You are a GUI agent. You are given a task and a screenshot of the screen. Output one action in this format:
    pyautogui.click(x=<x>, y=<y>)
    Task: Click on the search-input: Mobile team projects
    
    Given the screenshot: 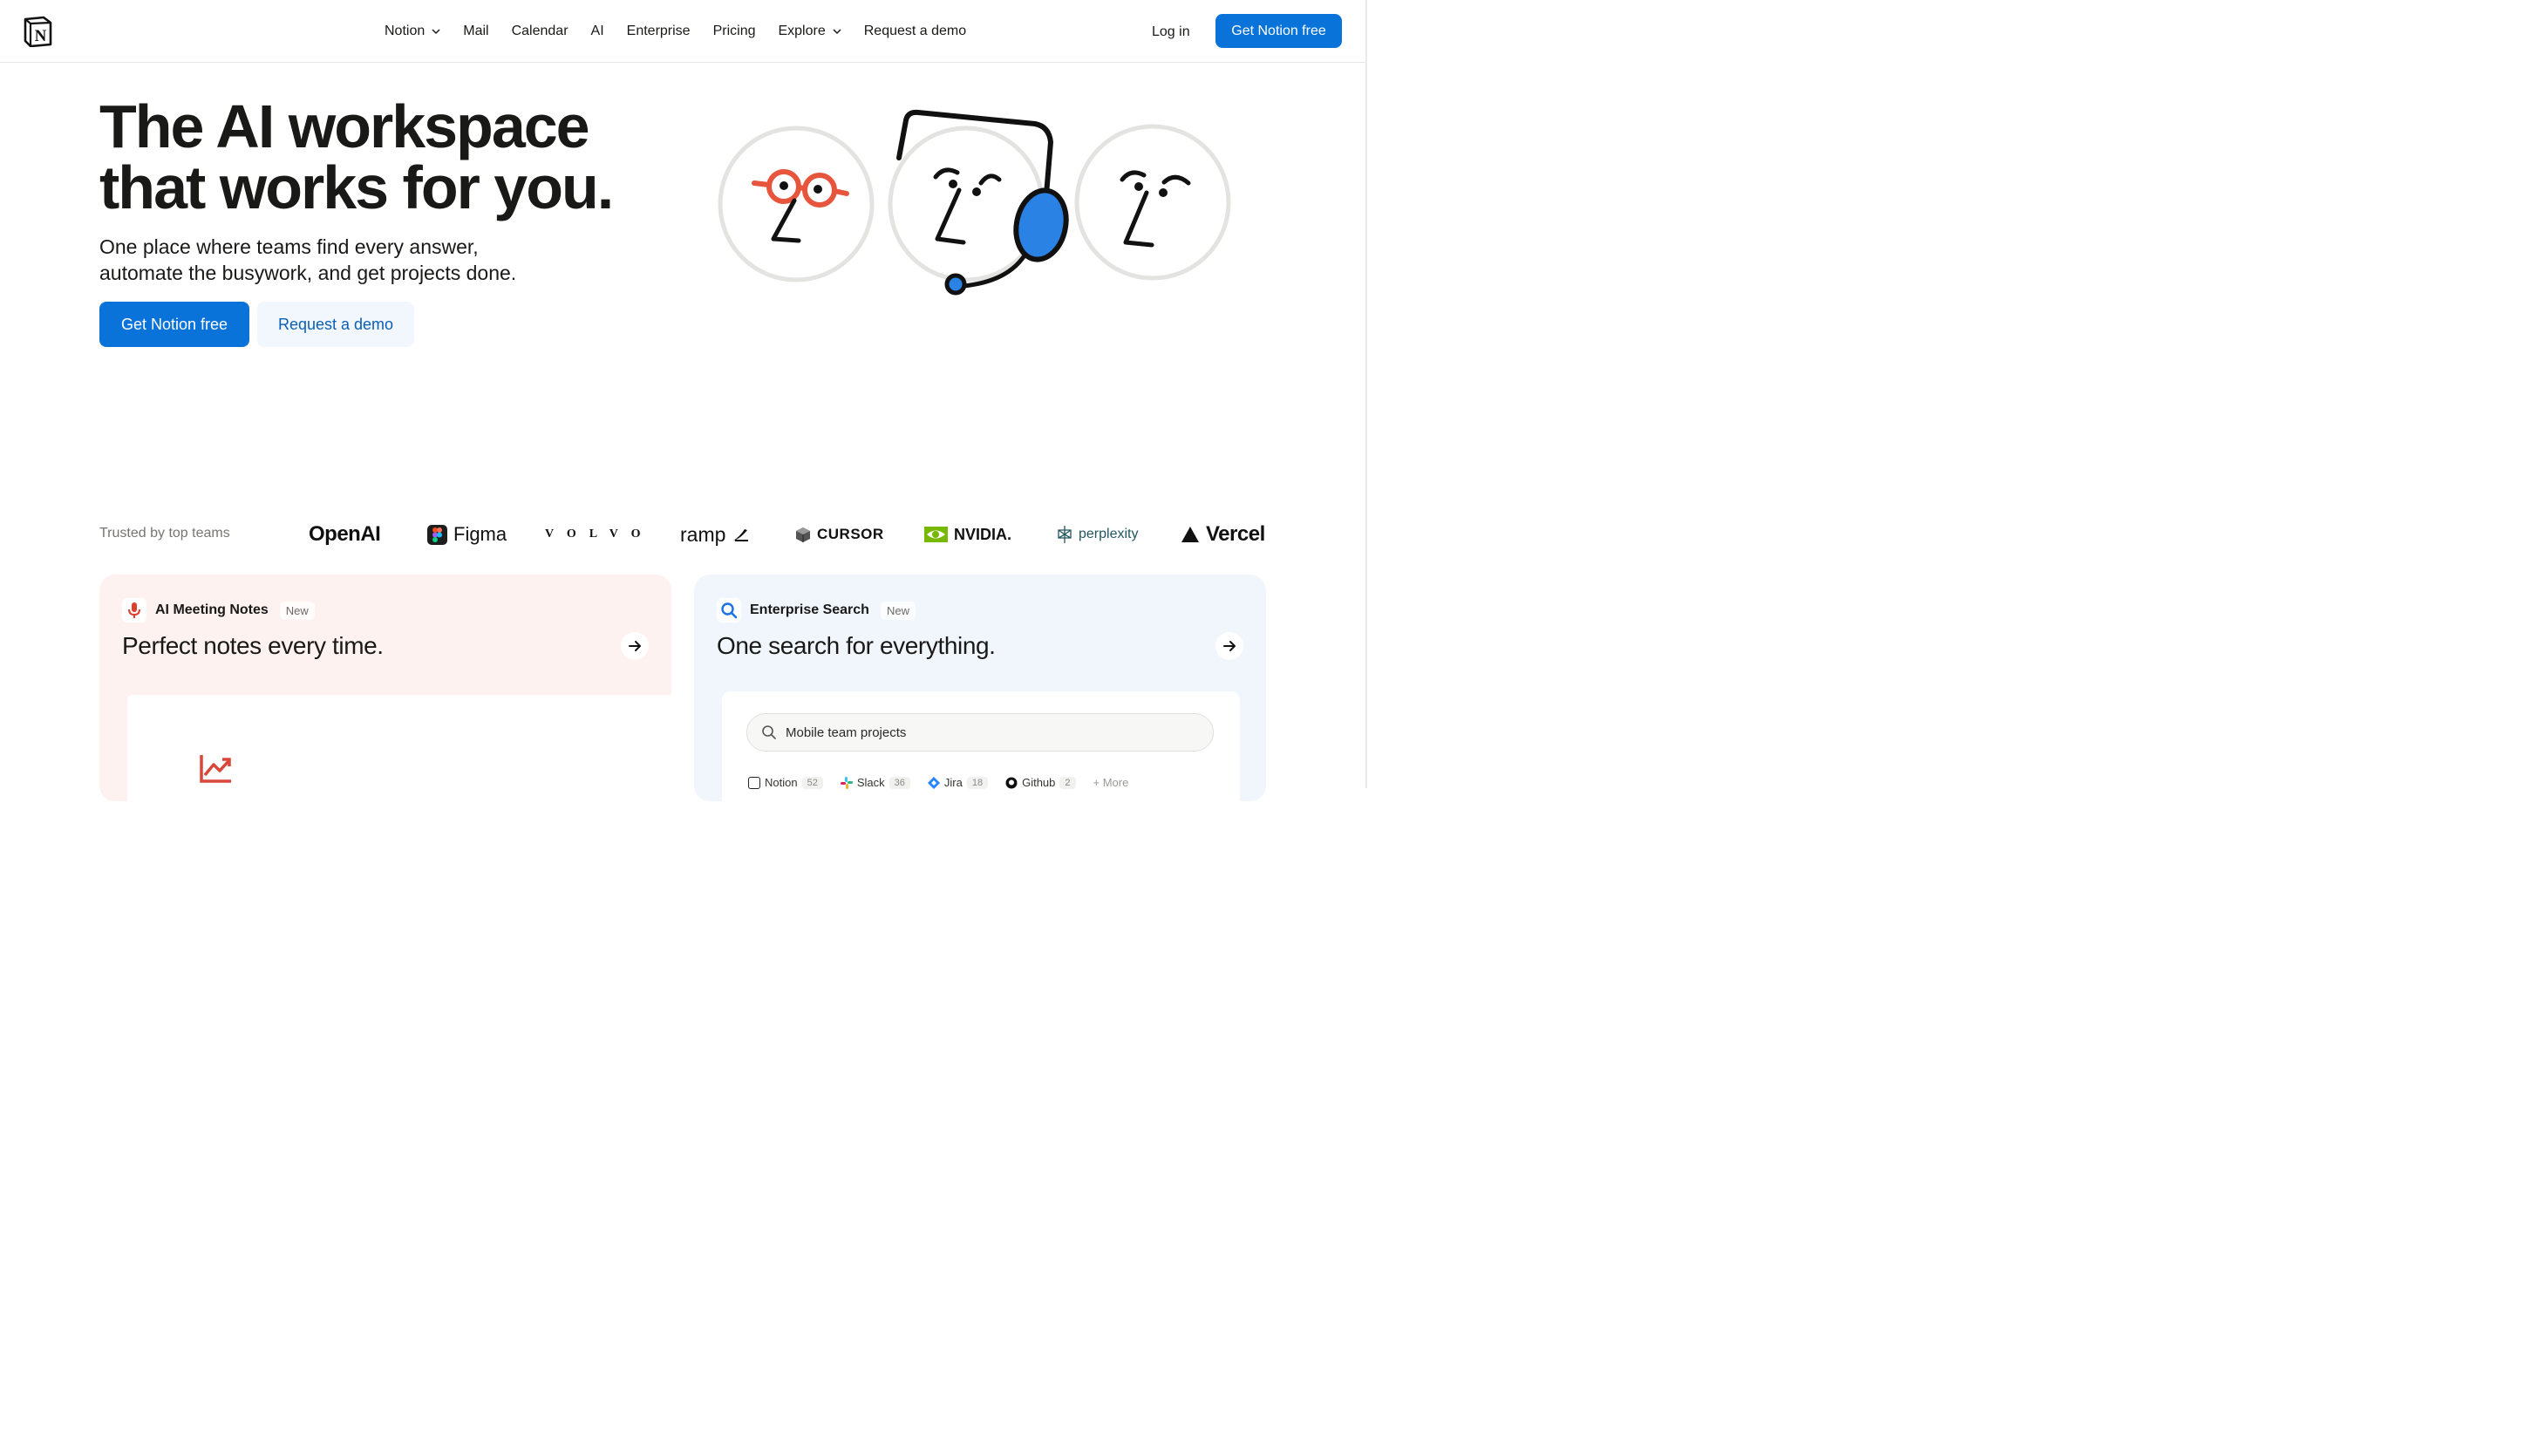 What is the action you would take?
    pyautogui.click(x=980, y=732)
    